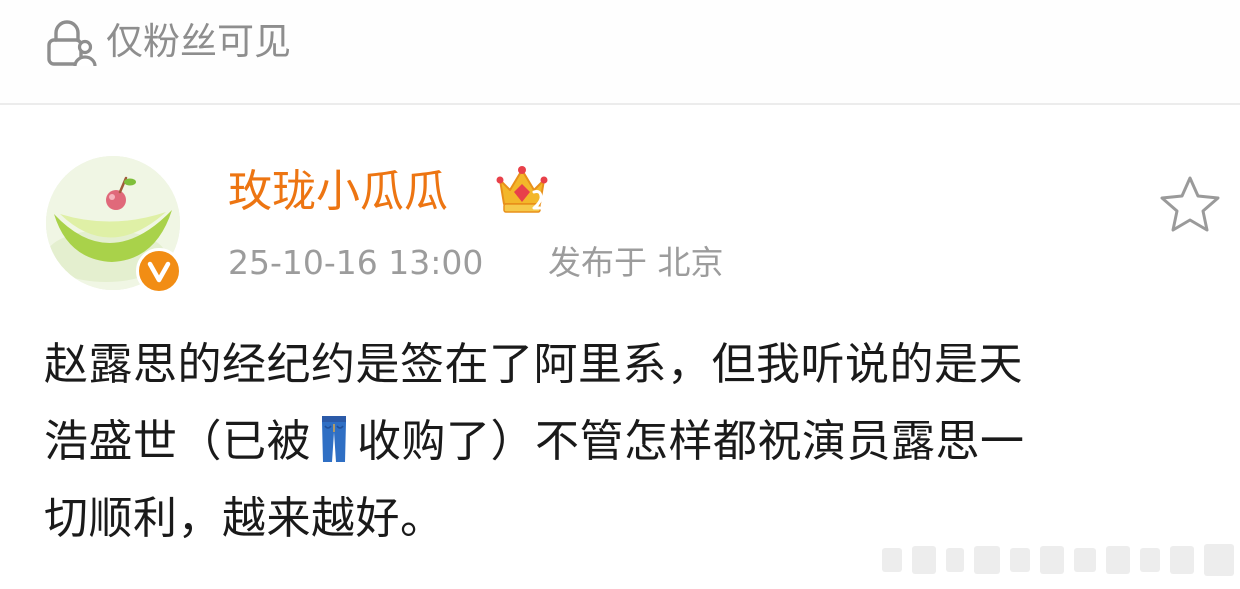  Describe the element at coordinates (338, 192) in the screenshot. I see `author-name: 玫珑小瓜瓜` at that location.